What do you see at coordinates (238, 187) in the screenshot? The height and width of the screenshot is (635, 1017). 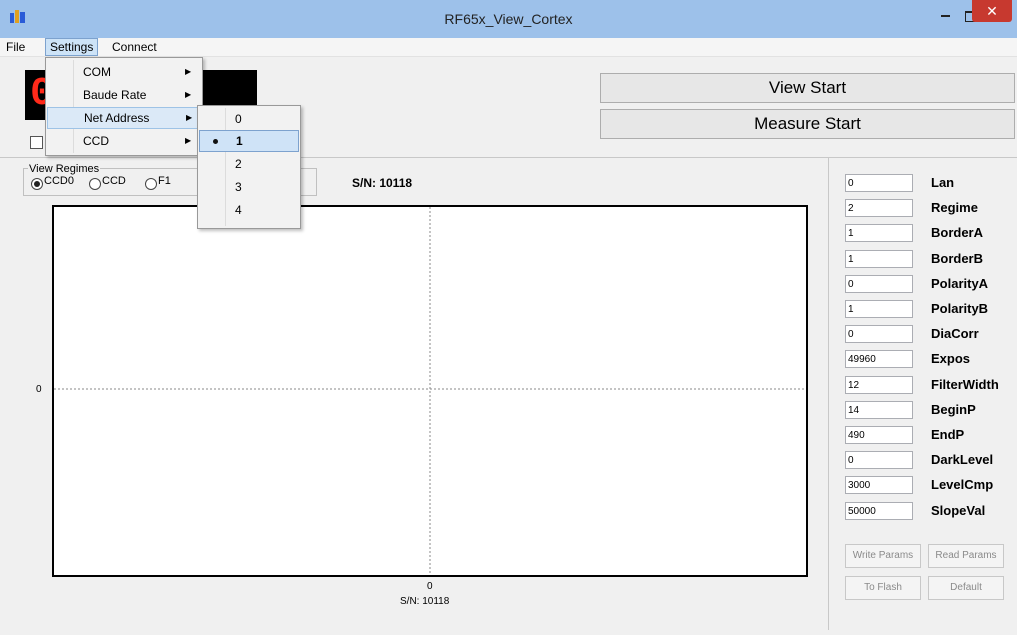 I see `net-address-option-label: 3` at bounding box center [238, 187].